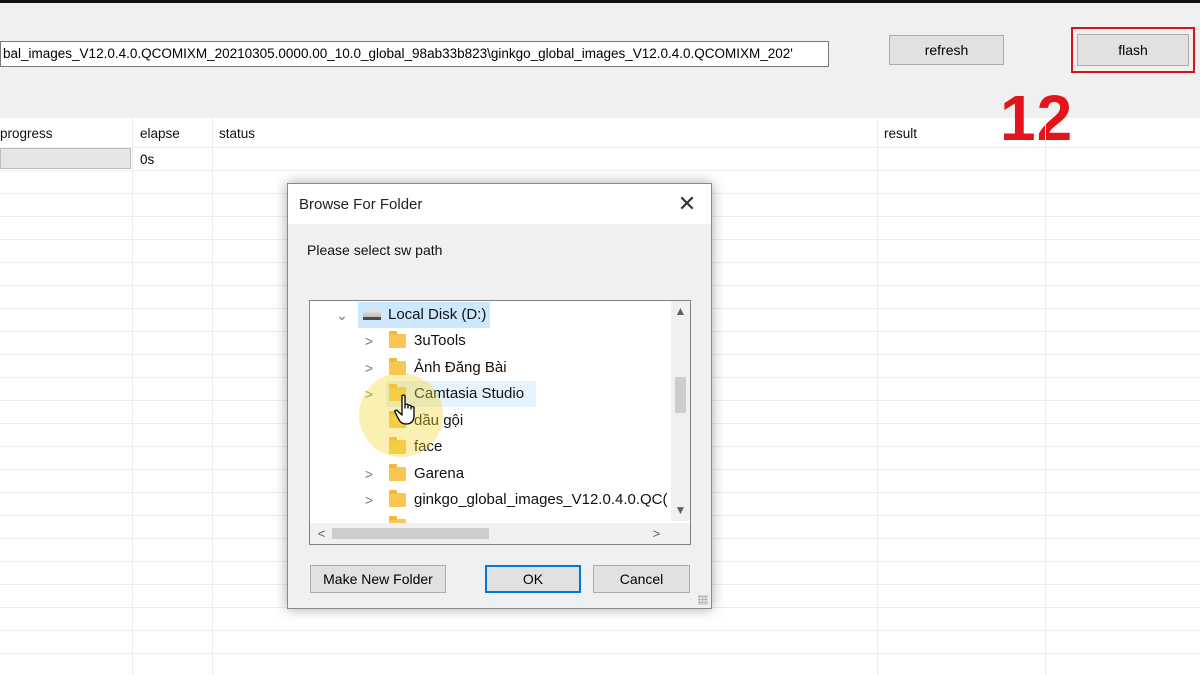  Describe the element at coordinates (342, 315) in the screenshot. I see `chevron-down-icon: ⌄` at that location.